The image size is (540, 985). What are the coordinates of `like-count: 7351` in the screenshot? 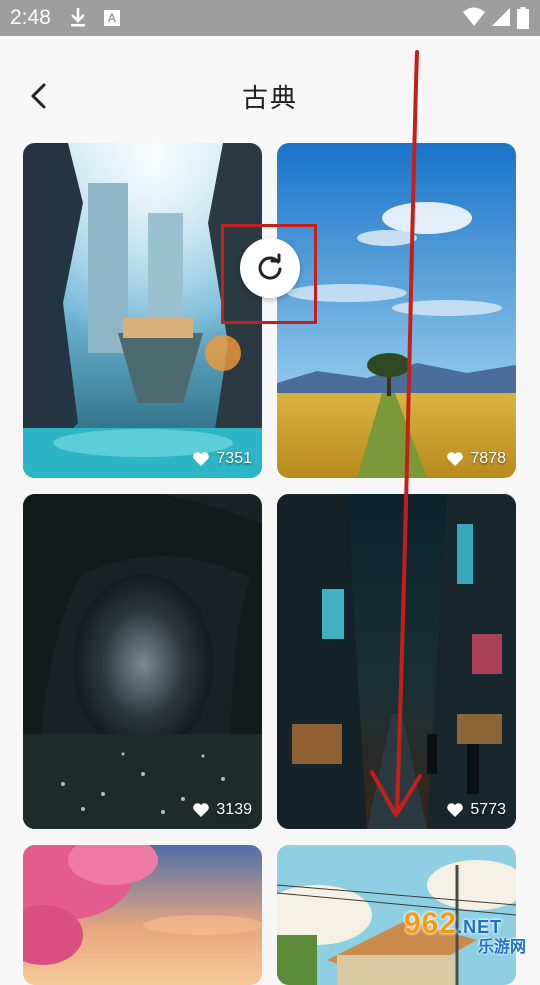 It's located at (222, 459).